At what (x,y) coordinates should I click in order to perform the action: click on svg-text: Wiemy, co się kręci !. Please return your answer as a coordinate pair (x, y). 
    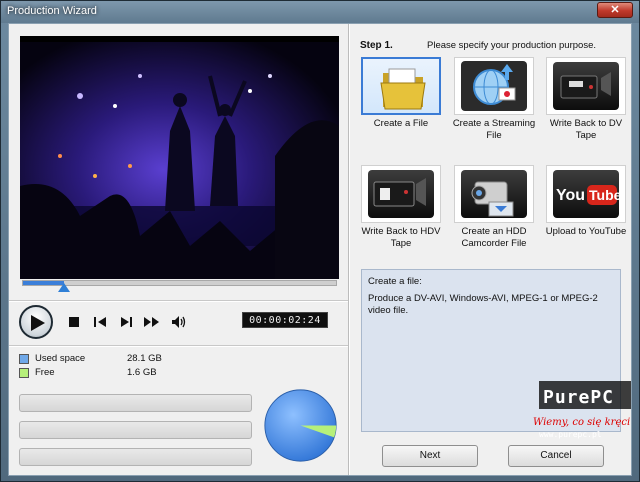
    Looking at the image, I should click on (583, 422).